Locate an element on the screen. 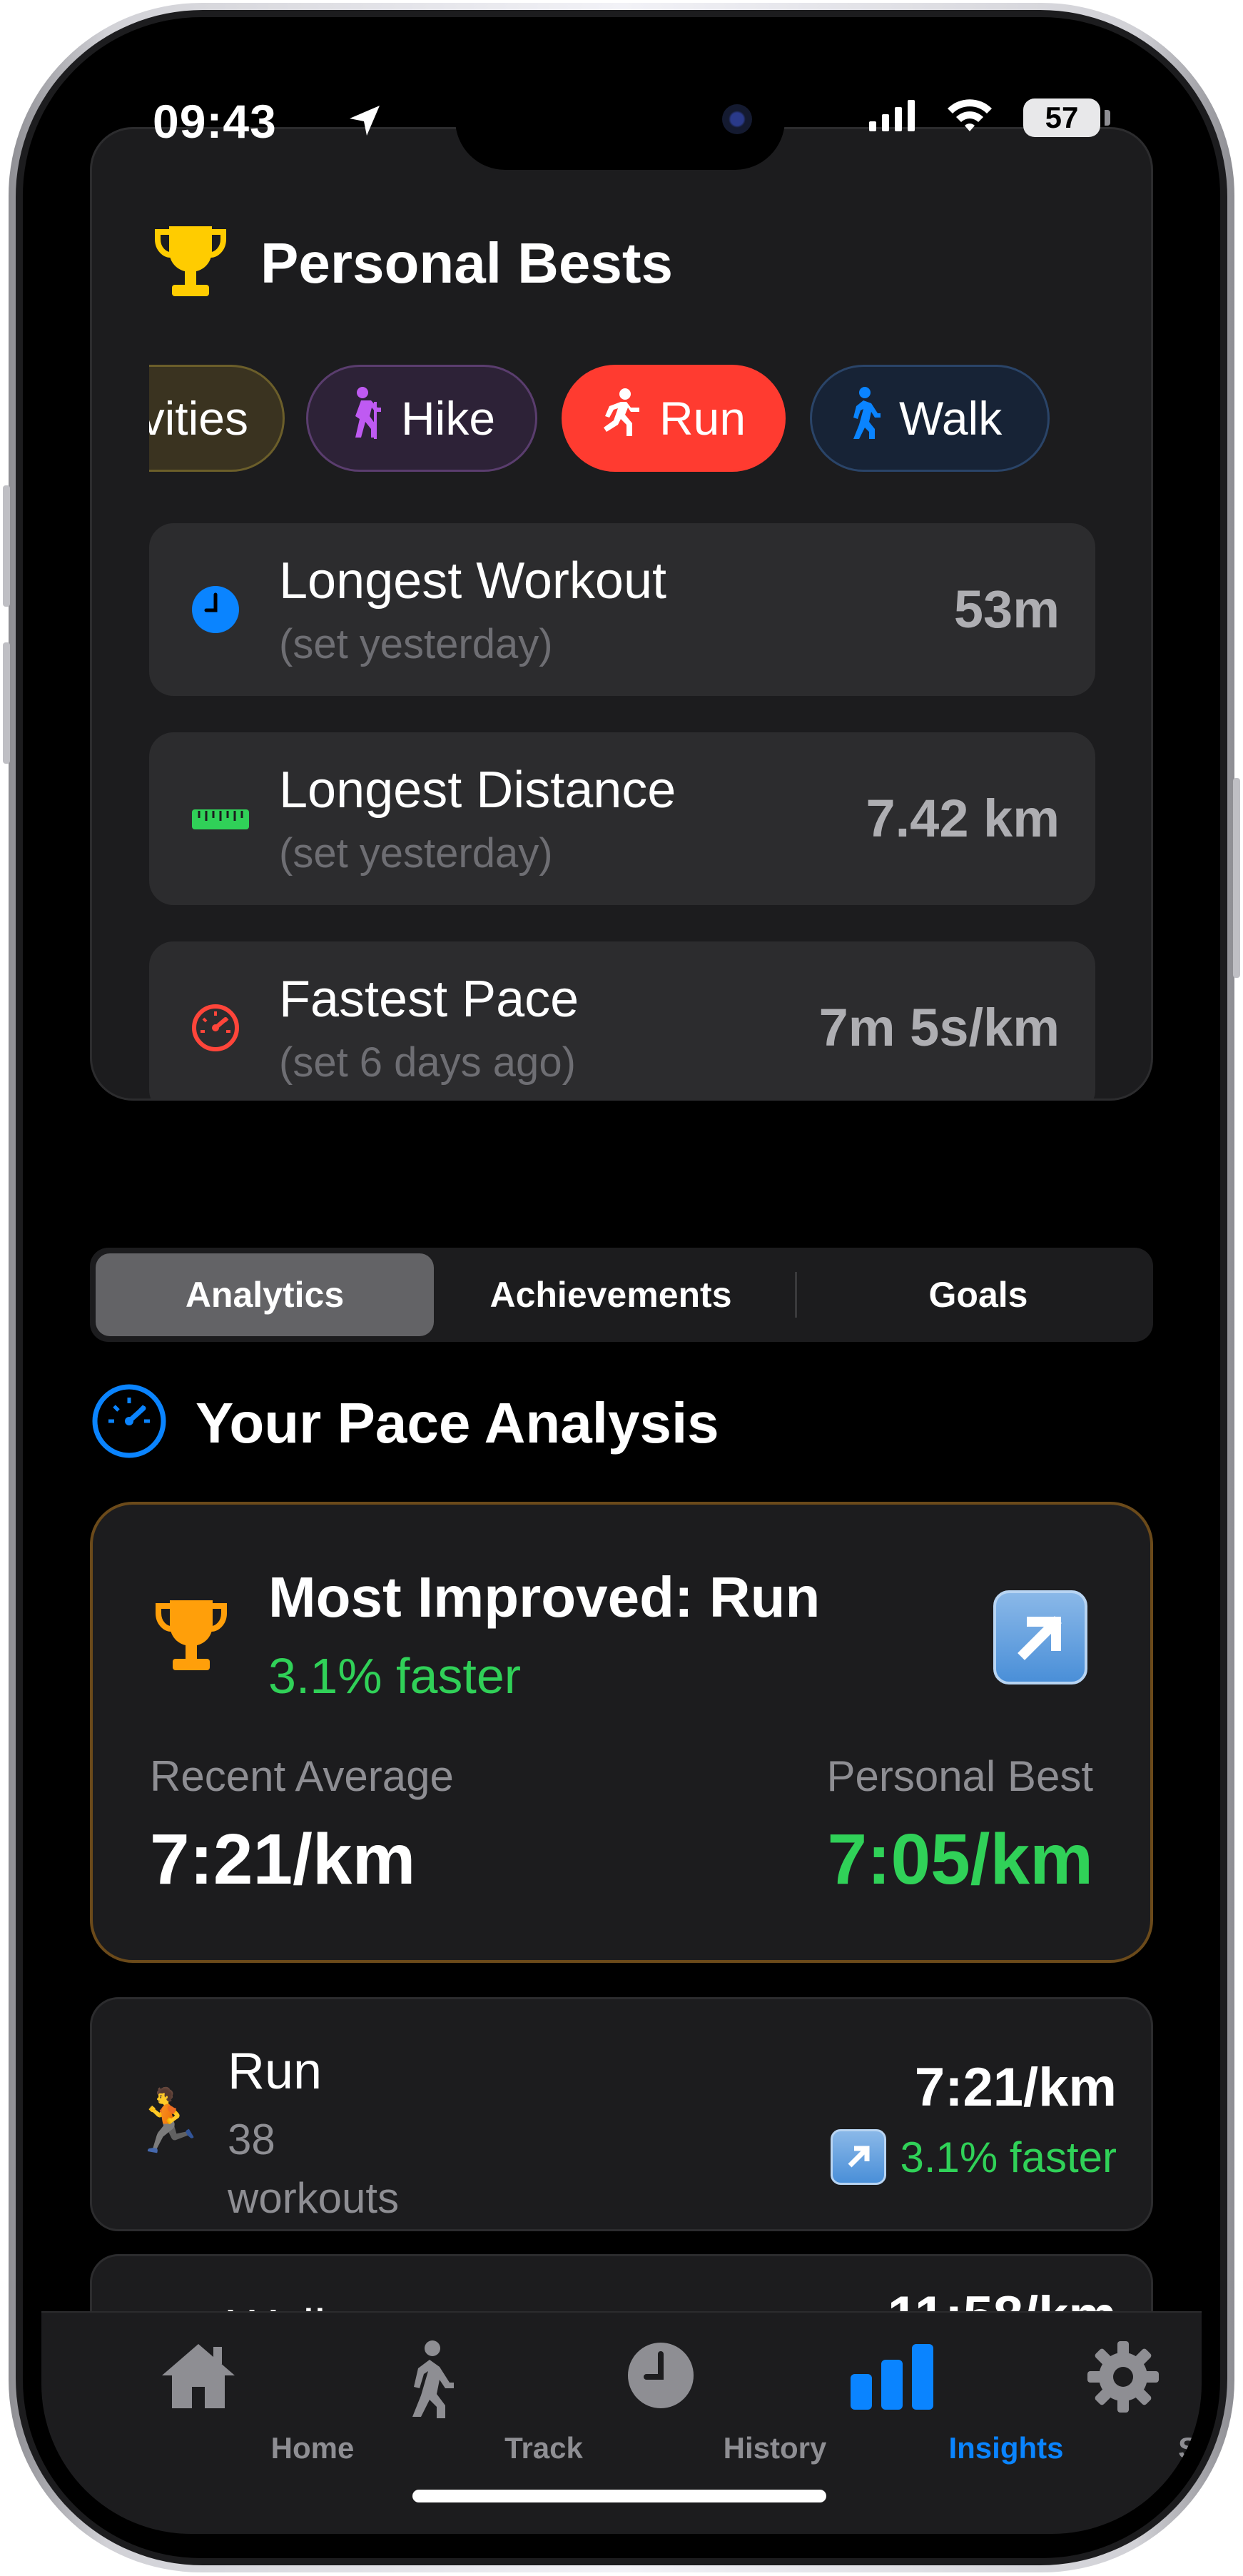 The image size is (1243, 2576). segment-analytics: Analytics is located at coordinates (265, 1294).